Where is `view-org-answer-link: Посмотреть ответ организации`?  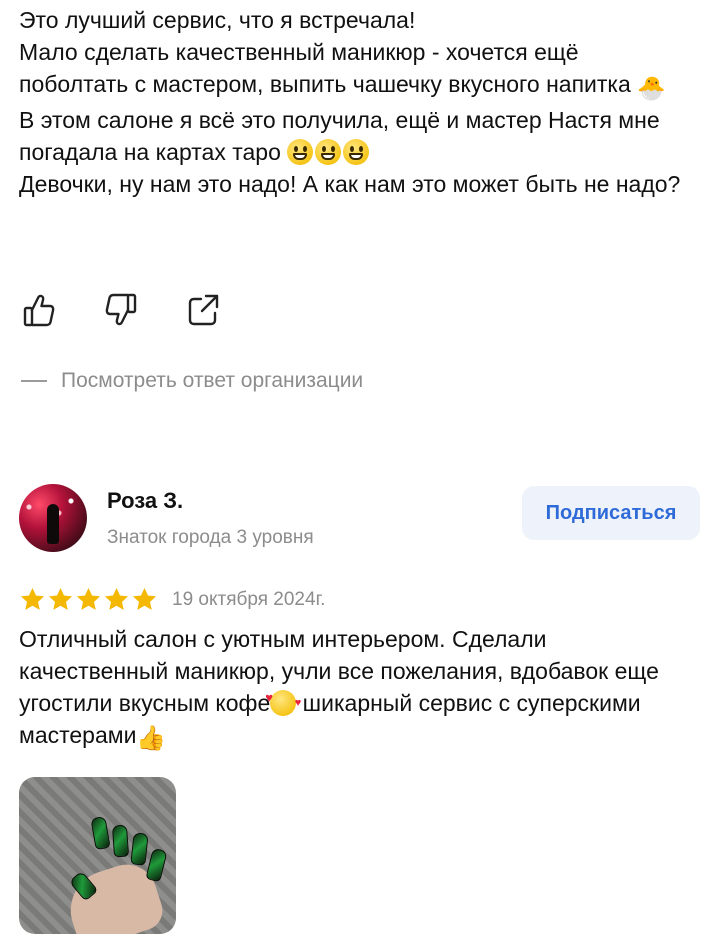
view-org-answer-link: Посмотреть ответ организации is located at coordinates (192, 381).